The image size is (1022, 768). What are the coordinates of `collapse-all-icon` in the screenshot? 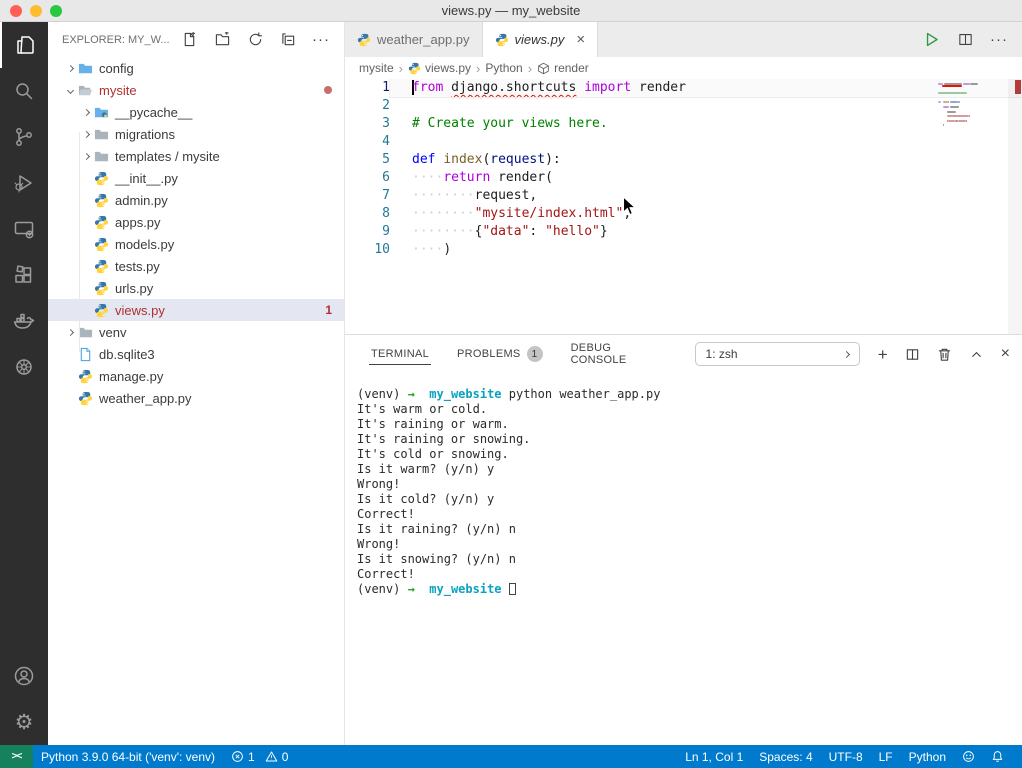 It's located at (288, 40).